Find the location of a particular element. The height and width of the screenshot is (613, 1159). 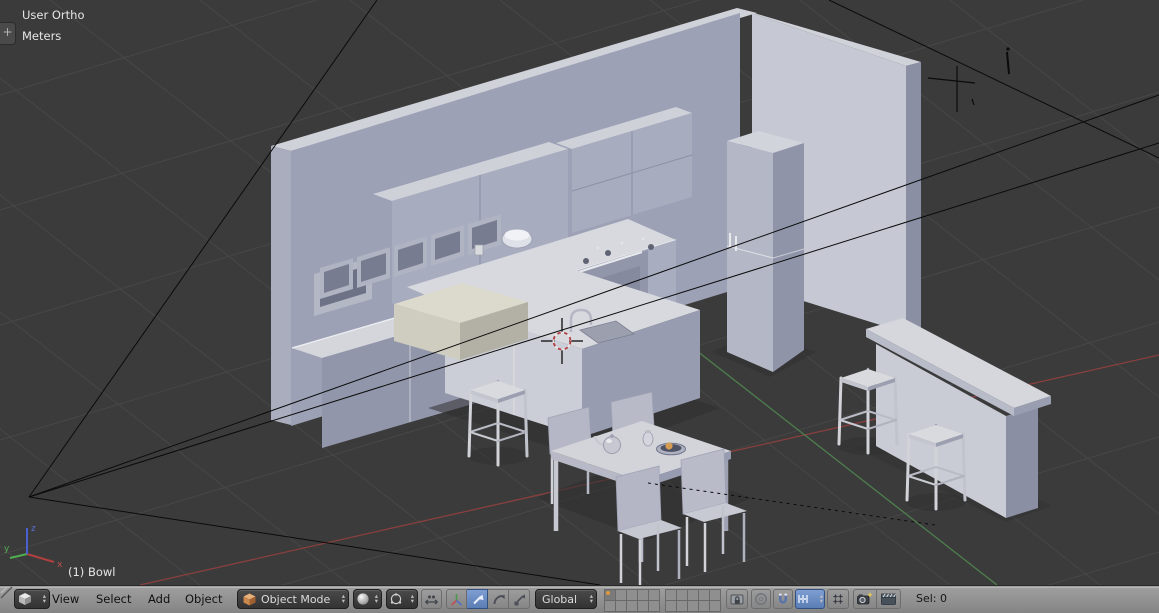

gizmo-z-label: z is located at coordinates (33, 529).